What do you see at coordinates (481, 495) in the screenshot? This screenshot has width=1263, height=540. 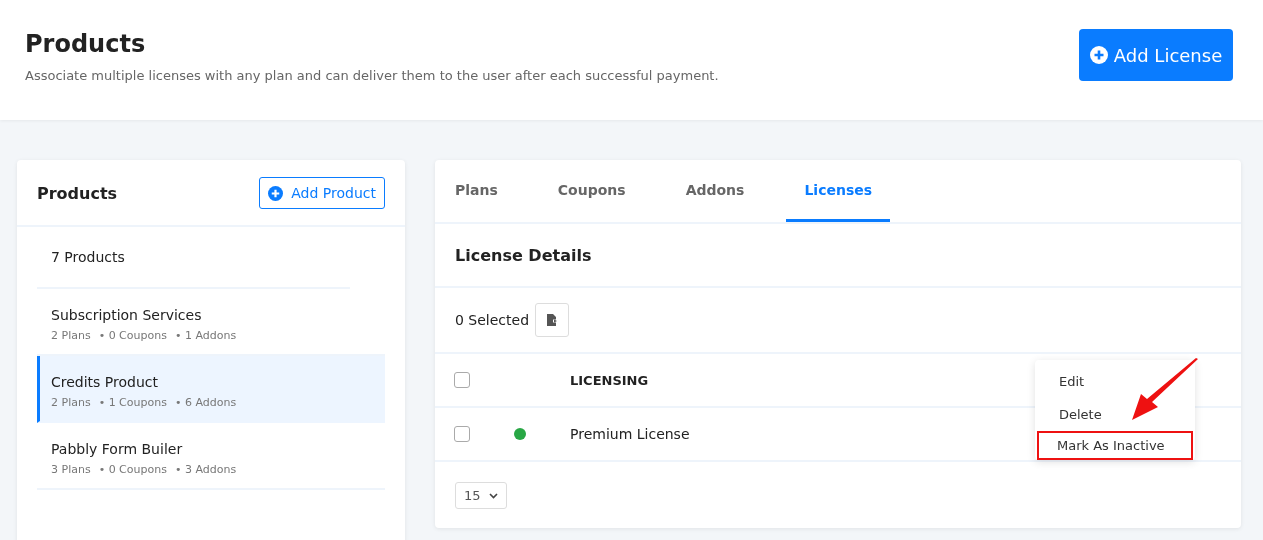 I see `page-size-select: 15` at bounding box center [481, 495].